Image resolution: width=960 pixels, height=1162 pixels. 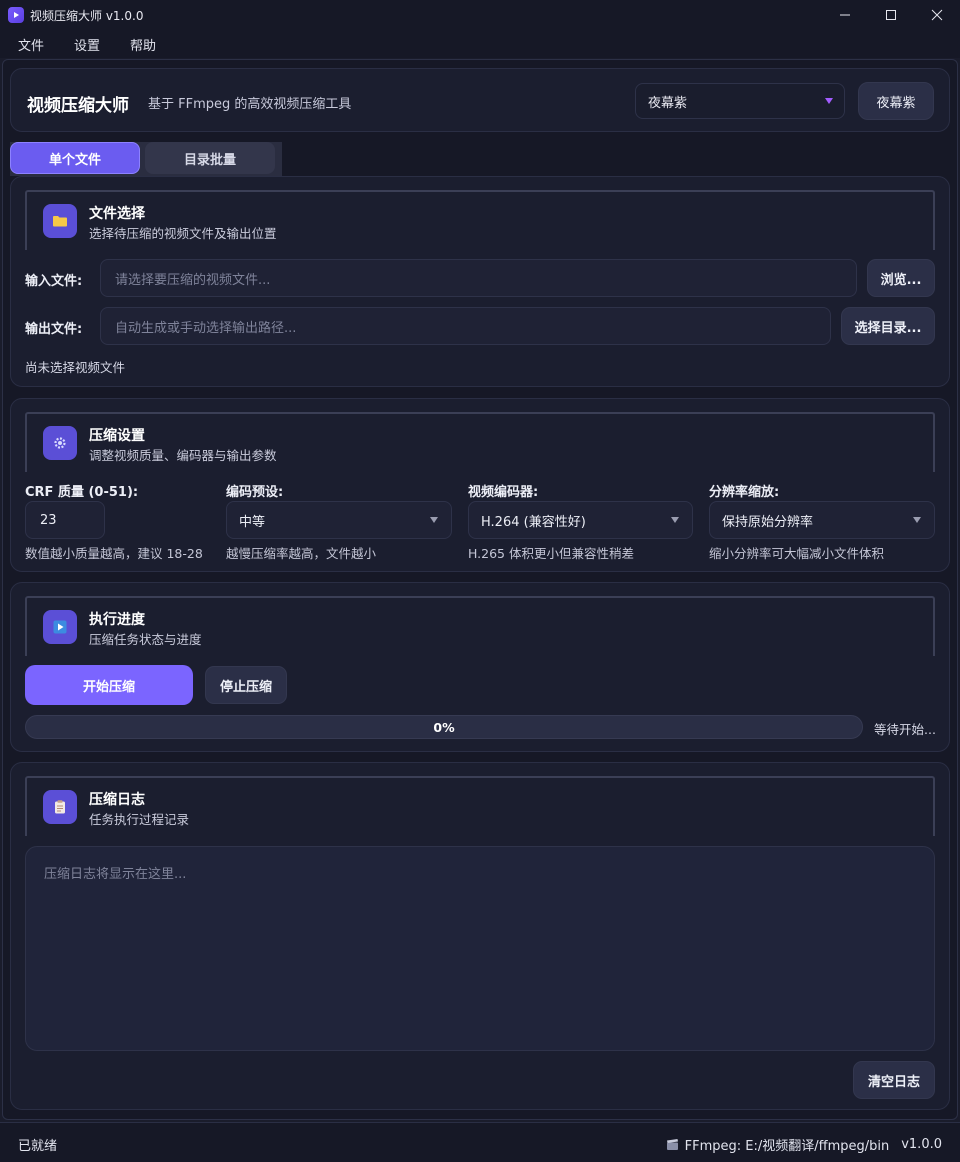 What do you see at coordinates (60, 807) in the screenshot?
I see `clipboard-icon` at bounding box center [60, 807].